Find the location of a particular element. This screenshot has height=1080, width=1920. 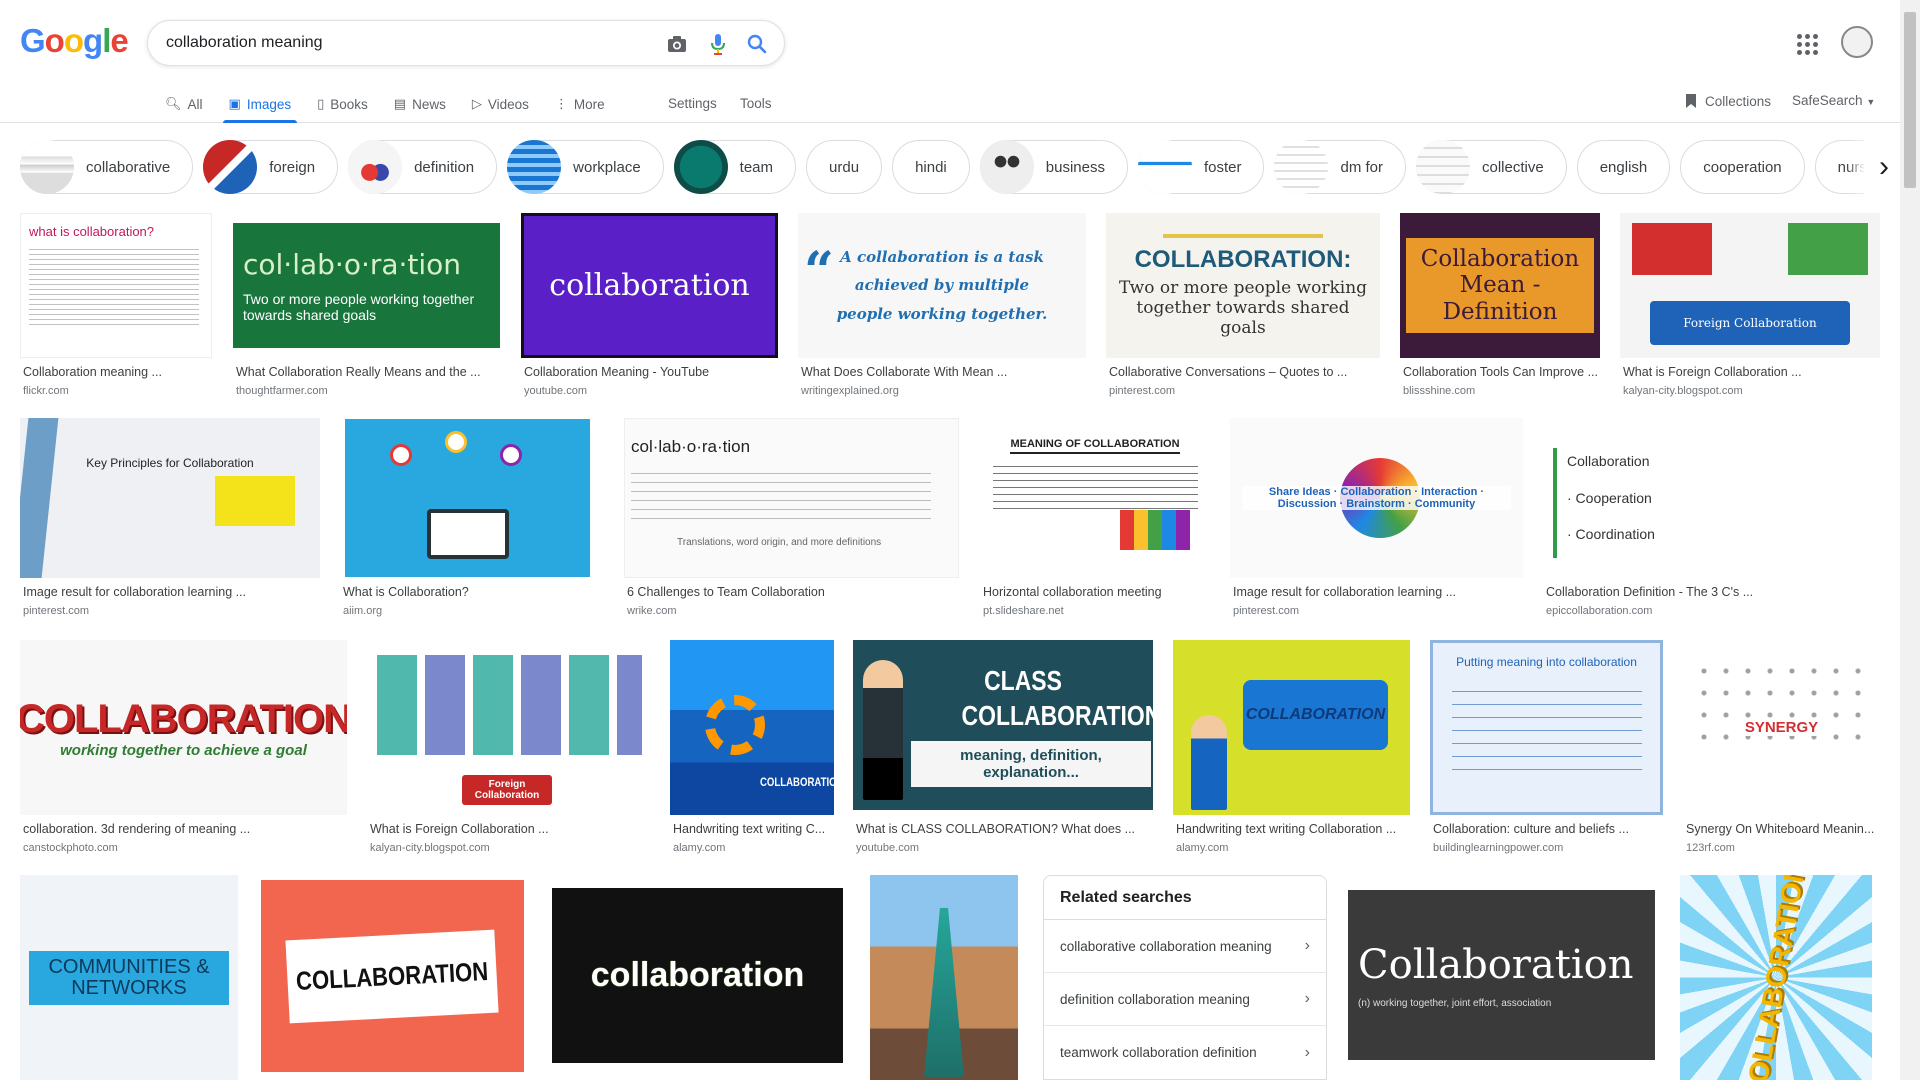

chevron-right-icon: › is located at coordinates (1884, 167).